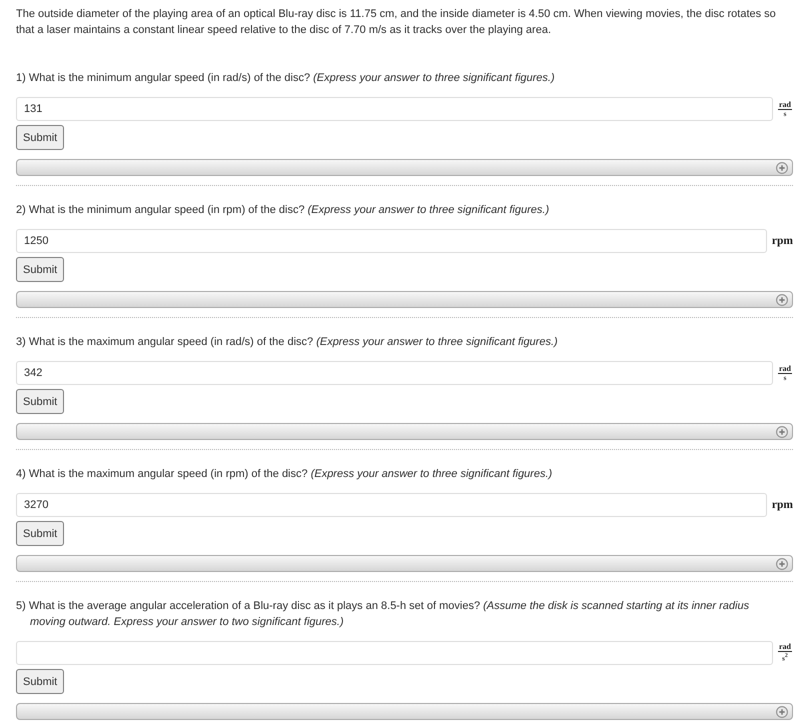 This screenshot has height=728, width=805. Describe the element at coordinates (394, 109) in the screenshot. I see `answer-field: 131` at that location.